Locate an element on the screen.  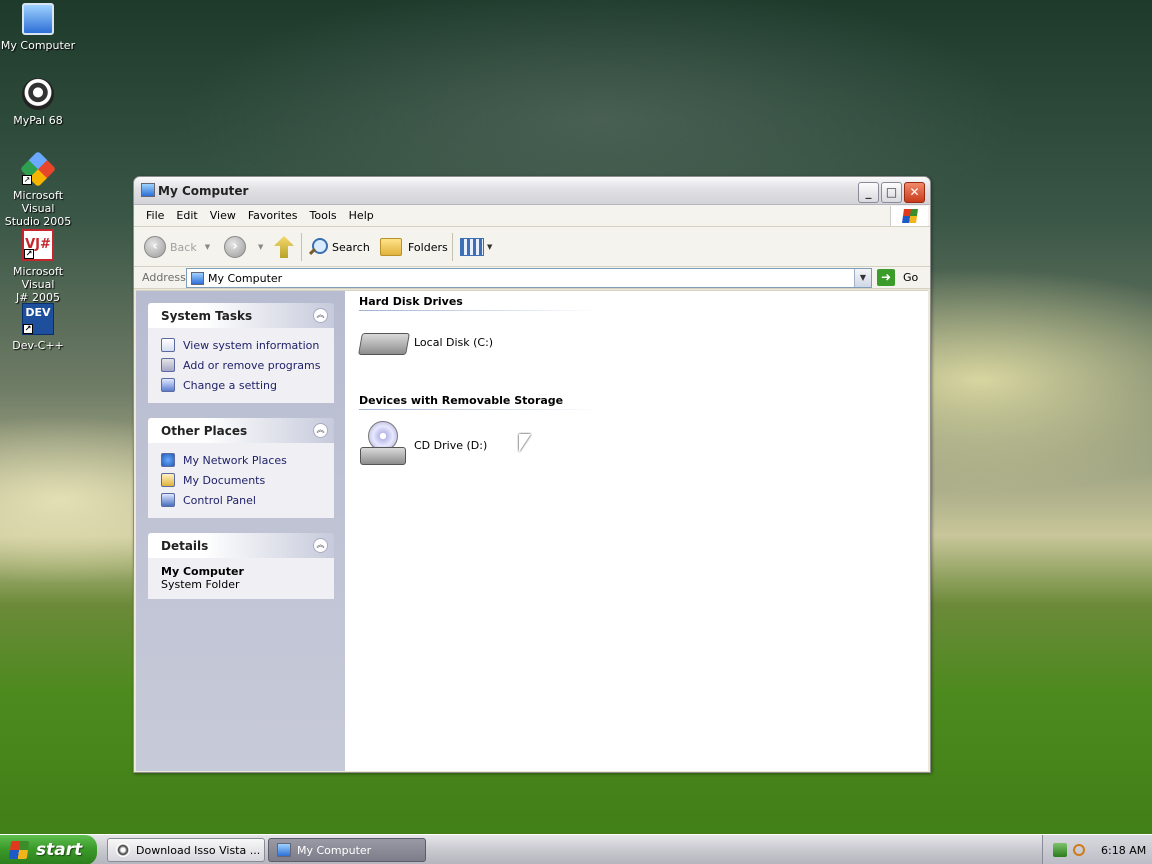
close-button: ✕ is located at coordinates (914, 192).